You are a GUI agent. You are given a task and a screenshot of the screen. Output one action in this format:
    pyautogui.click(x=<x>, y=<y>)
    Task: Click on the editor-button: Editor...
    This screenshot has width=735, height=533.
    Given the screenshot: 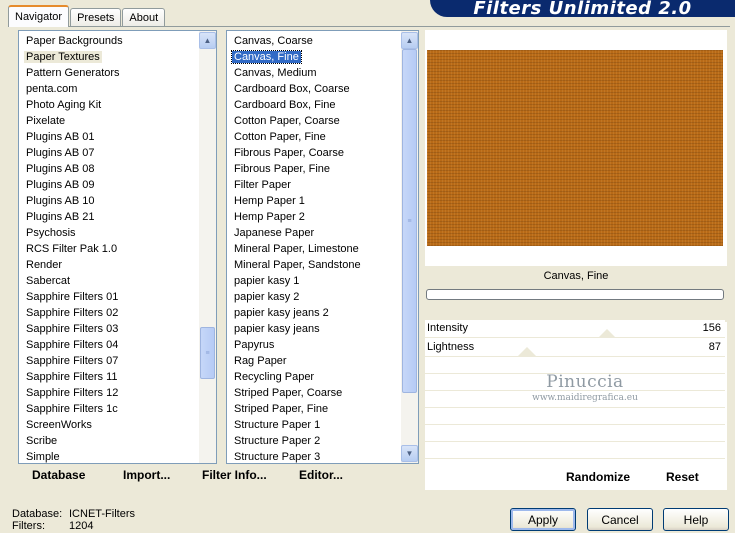 What is the action you would take?
    pyautogui.click(x=321, y=475)
    